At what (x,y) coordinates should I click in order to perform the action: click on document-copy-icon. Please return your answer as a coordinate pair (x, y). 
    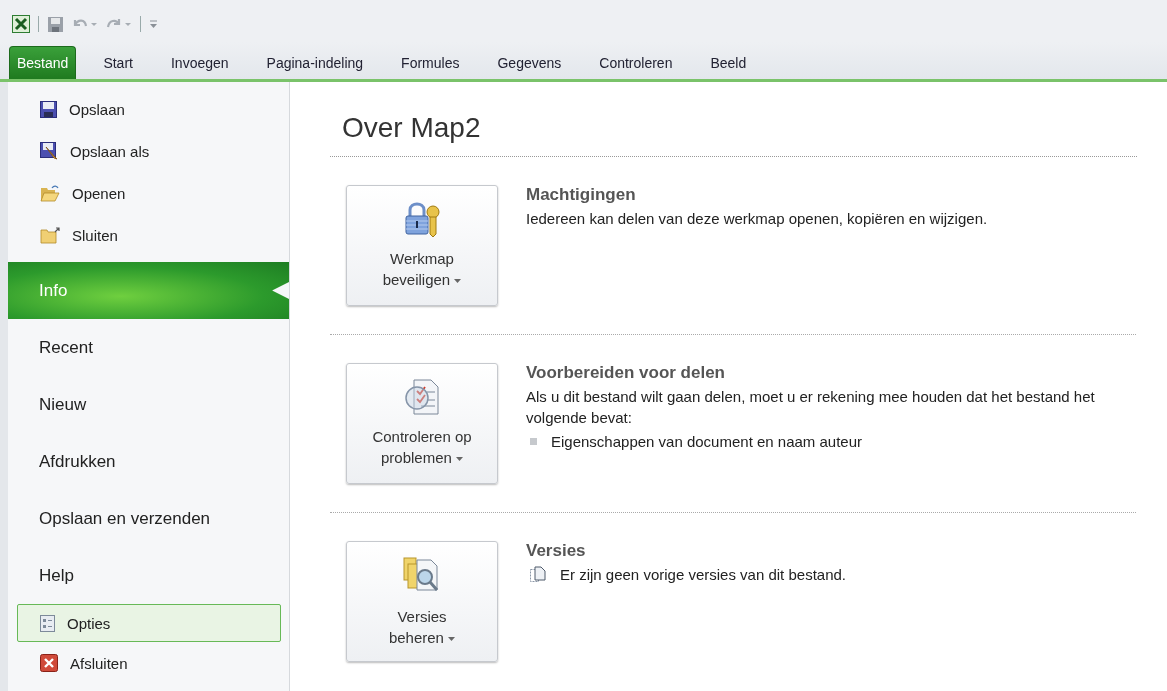
    Looking at the image, I should click on (538, 574).